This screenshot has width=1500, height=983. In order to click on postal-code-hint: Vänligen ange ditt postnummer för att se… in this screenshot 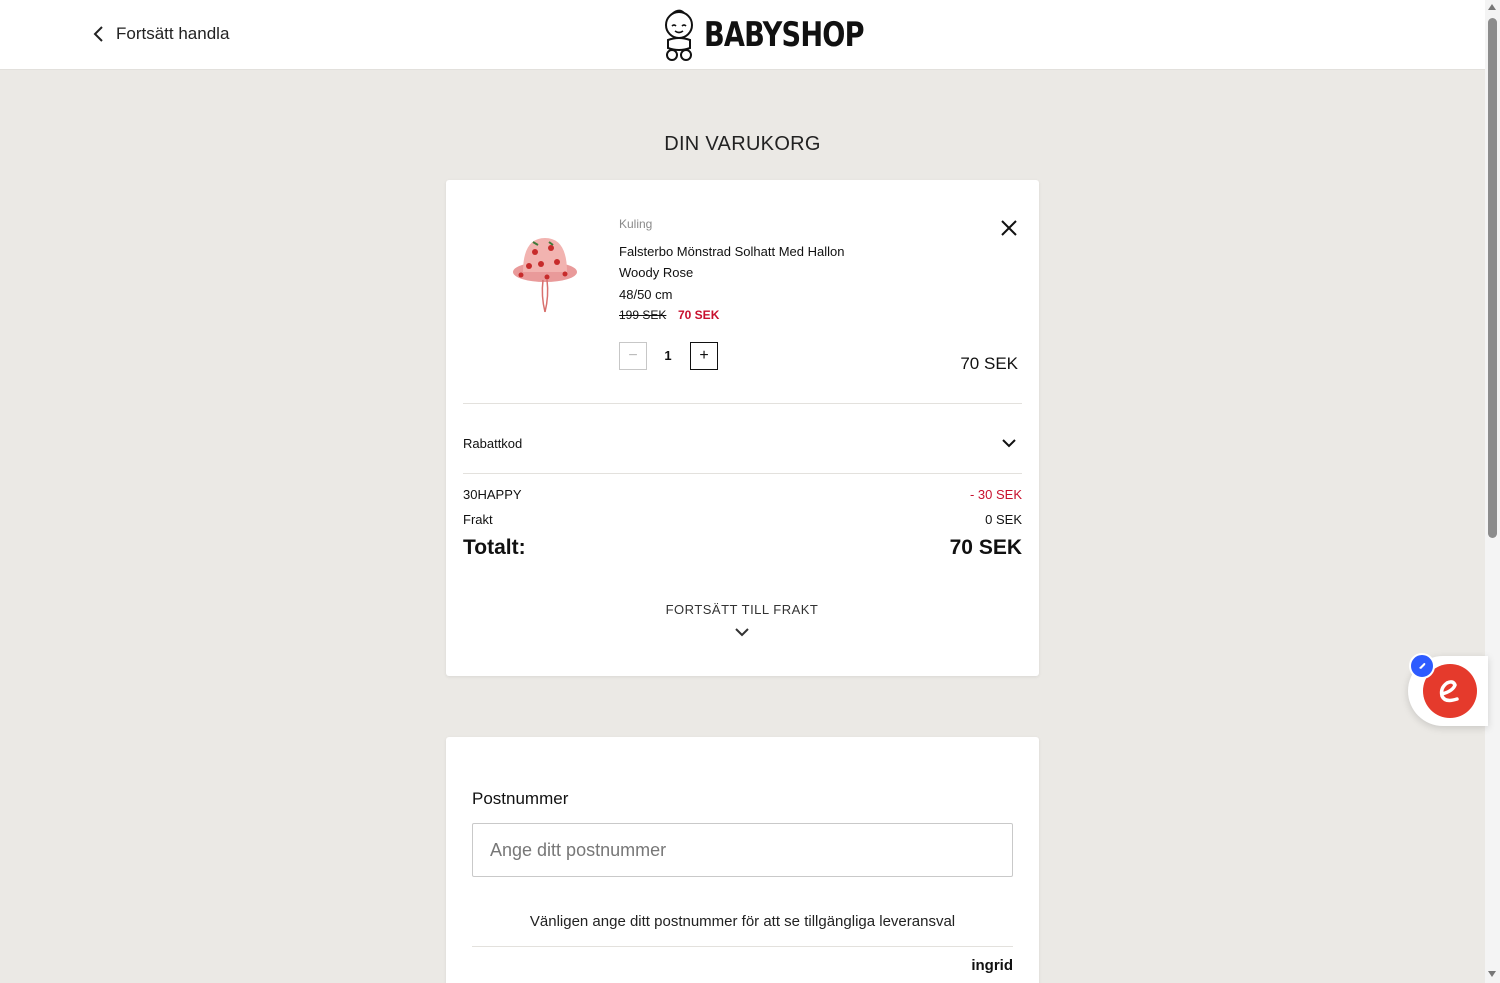, I will do `click(742, 921)`.